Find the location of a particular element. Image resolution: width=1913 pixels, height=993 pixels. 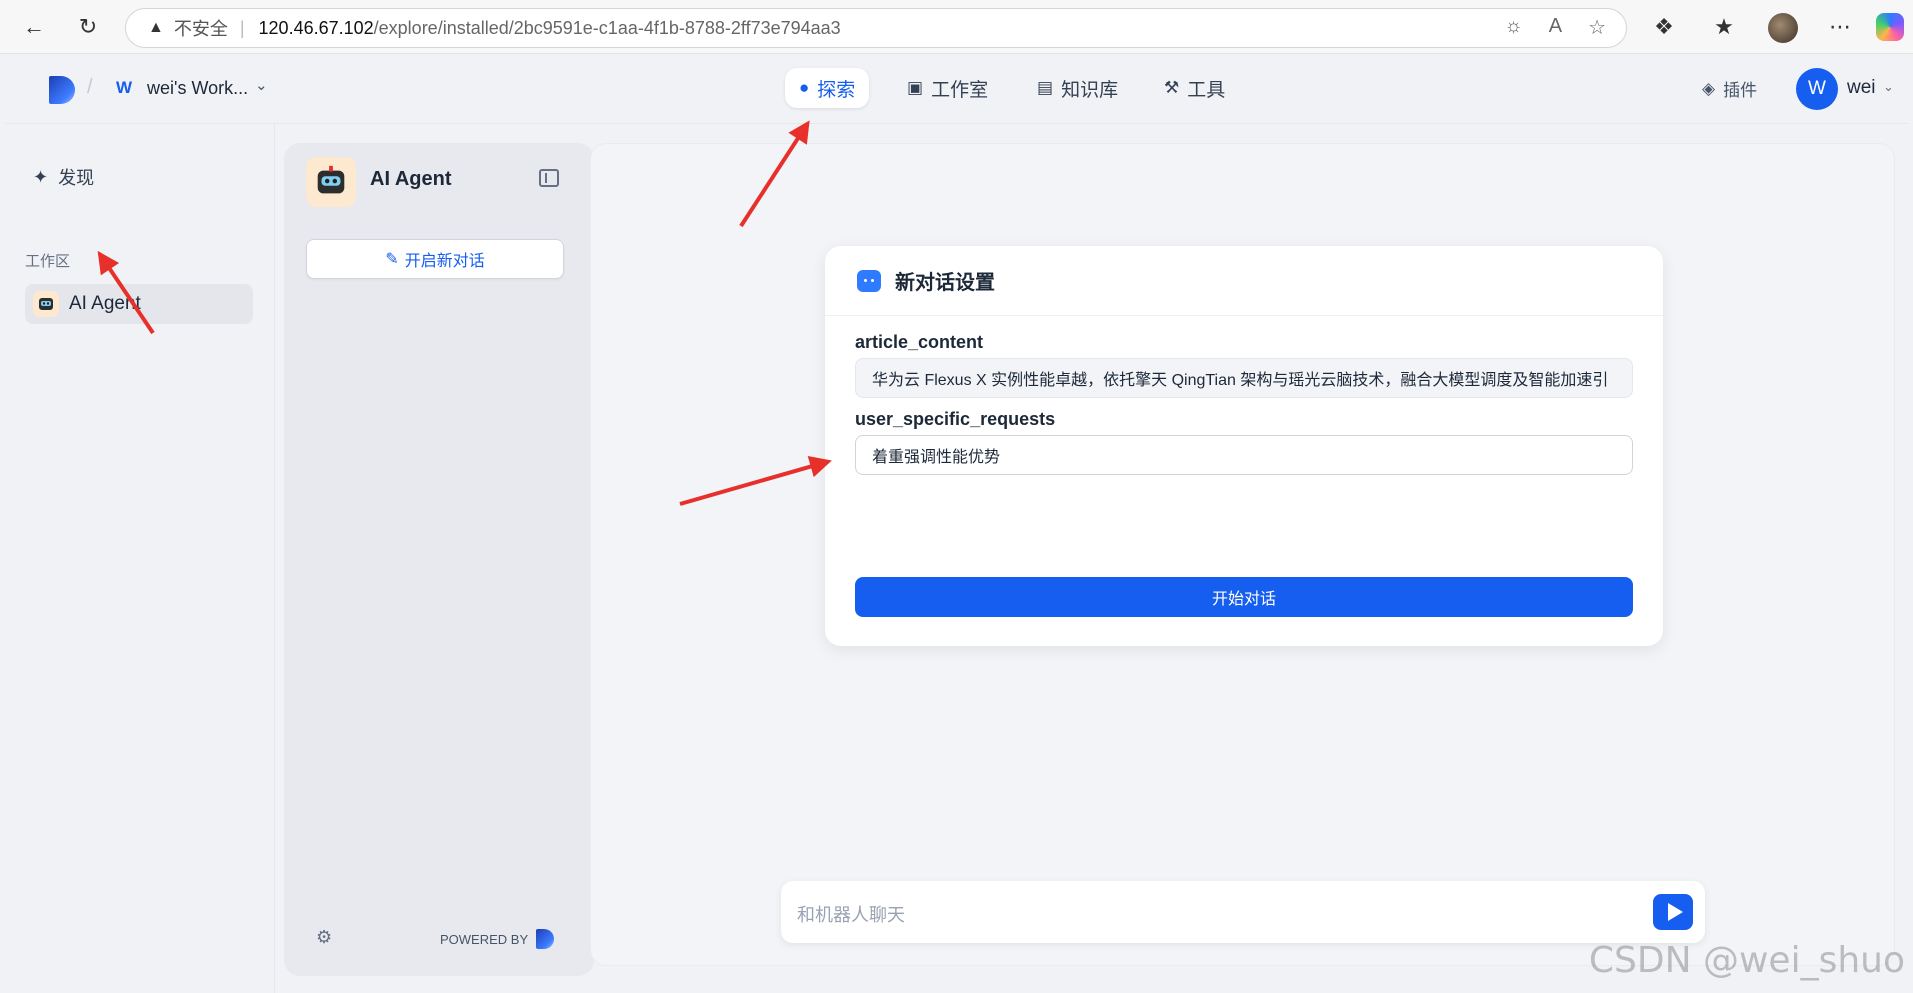

copilot-icon is located at coordinates (1890, 27).